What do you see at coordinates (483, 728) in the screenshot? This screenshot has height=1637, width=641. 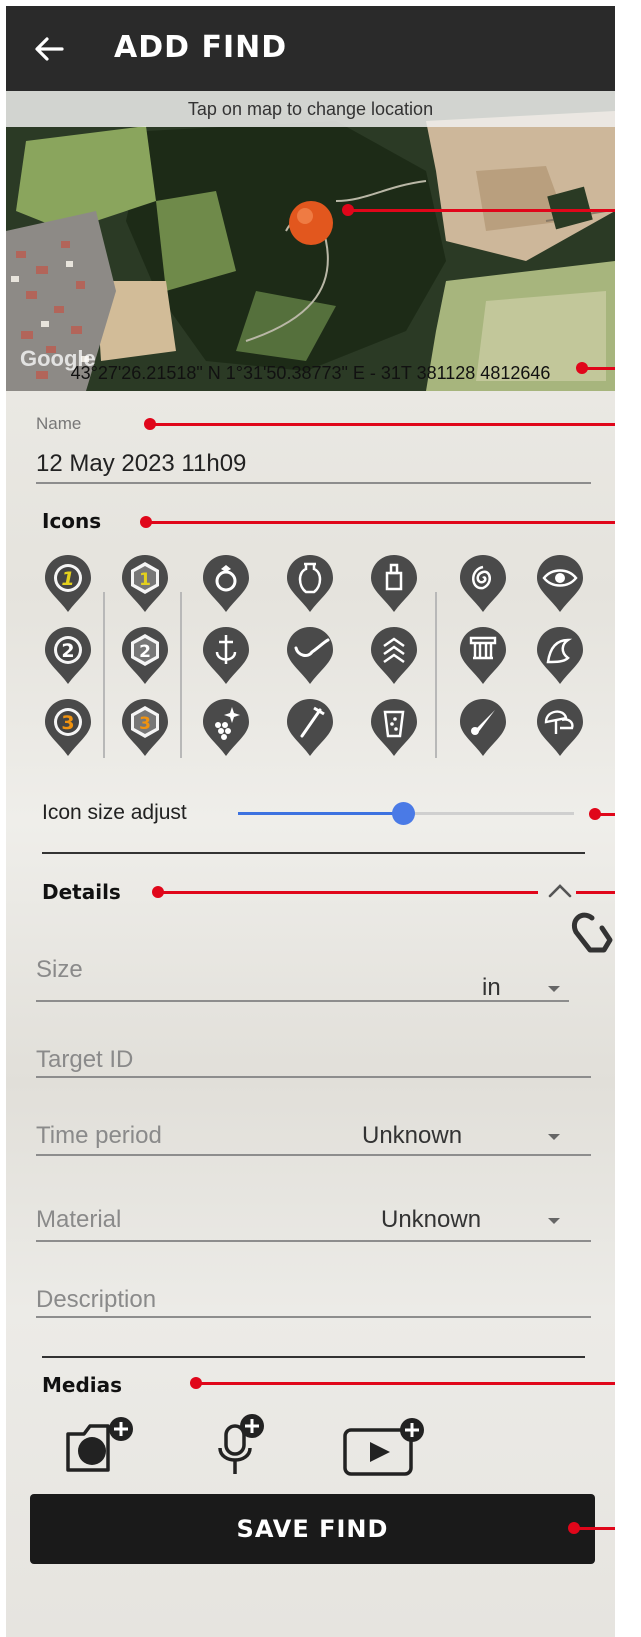 I see `arrowhead-icon` at bounding box center [483, 728].